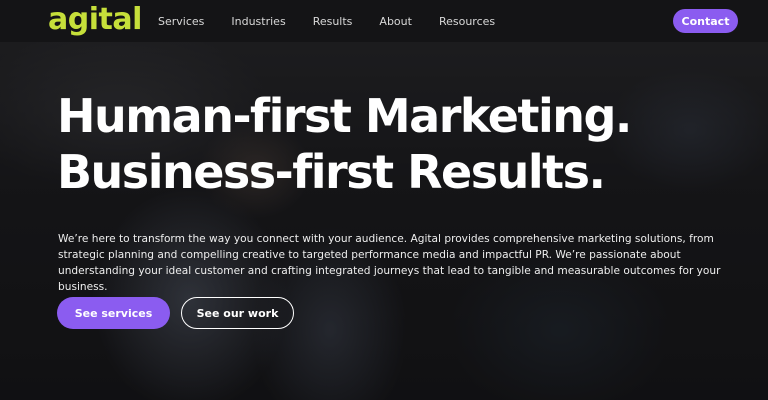 The width and height of the screenshot is (768, 400). What do you see at coordinates (95, 20) in the screenshot?
I see `agital-logo: agital` at bounding box center [95, 20].